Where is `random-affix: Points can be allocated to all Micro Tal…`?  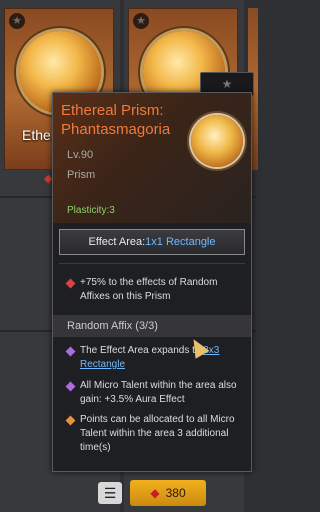 random-affix: Points can be allocated to all Micro Tal… is located at coordinates (154, 434).